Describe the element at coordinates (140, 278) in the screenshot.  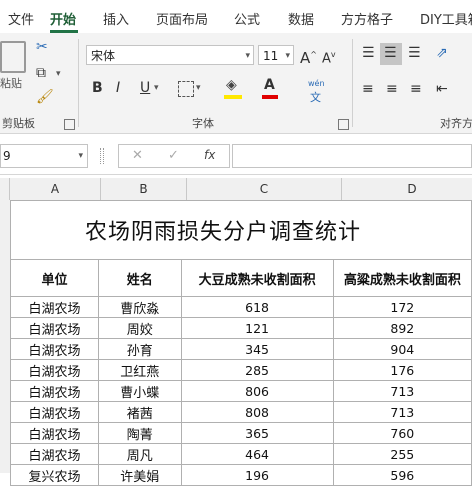
I see `header-cell: 姓名` at that location.